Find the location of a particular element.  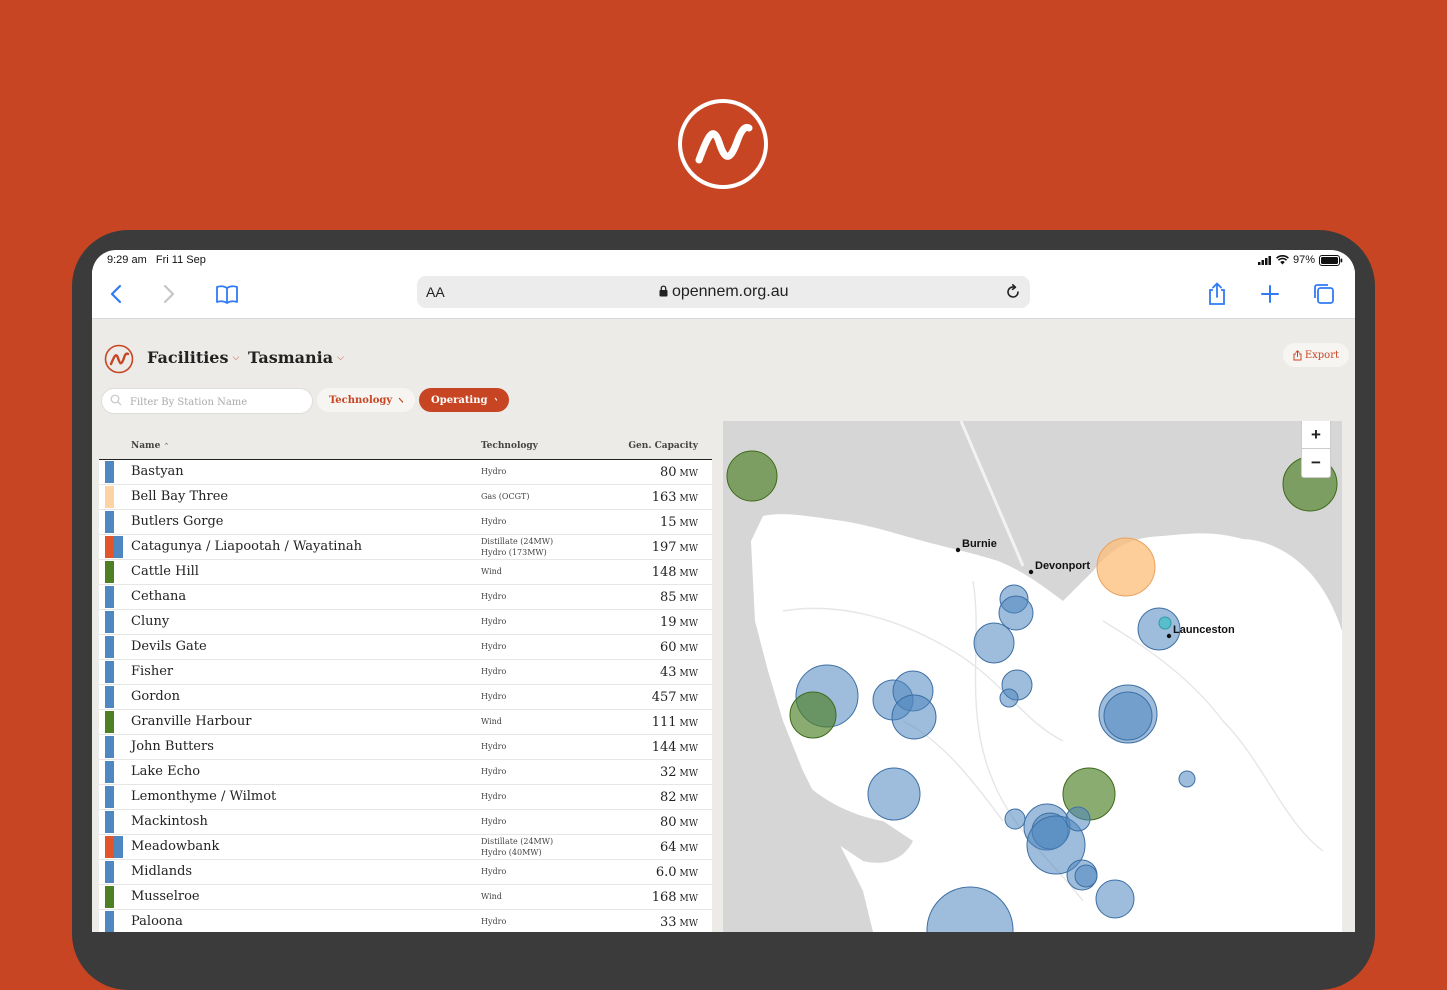

table-row: Butlers Gorge Hydro 15 MW is located at coordinates (405, 522).